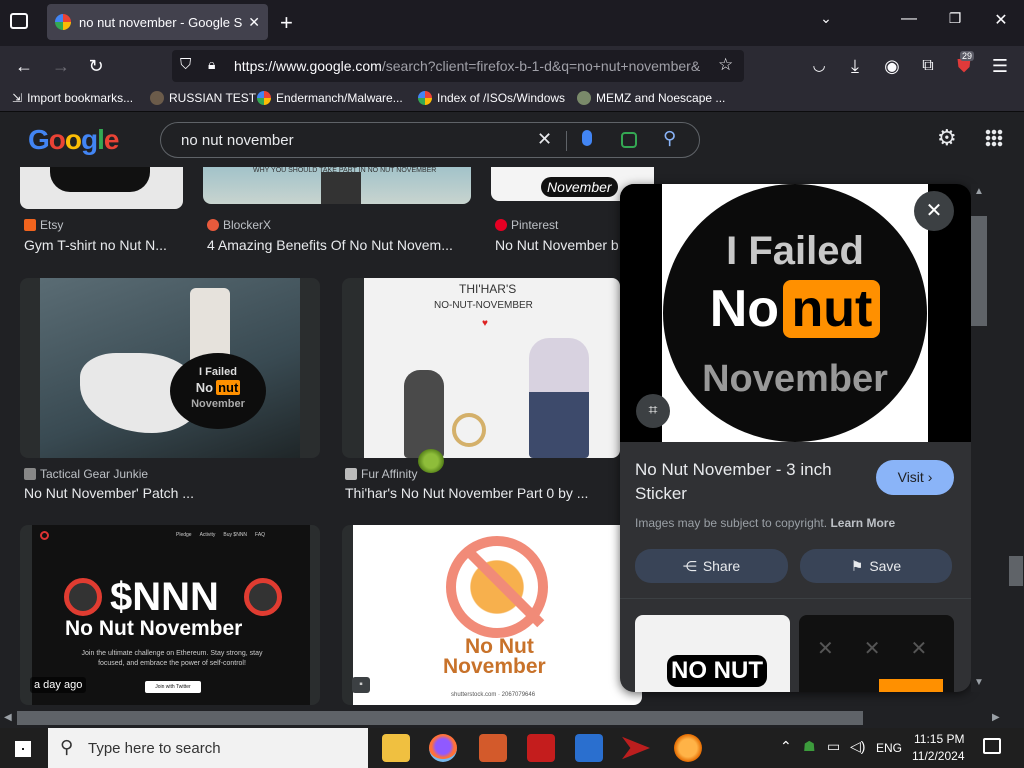 This screenshot has height=768, width=1024. What do you see at coordinates (996, 717) in the screenshot?
I see `scroll-right-icon: ▶` at bounding box center [996, 717].